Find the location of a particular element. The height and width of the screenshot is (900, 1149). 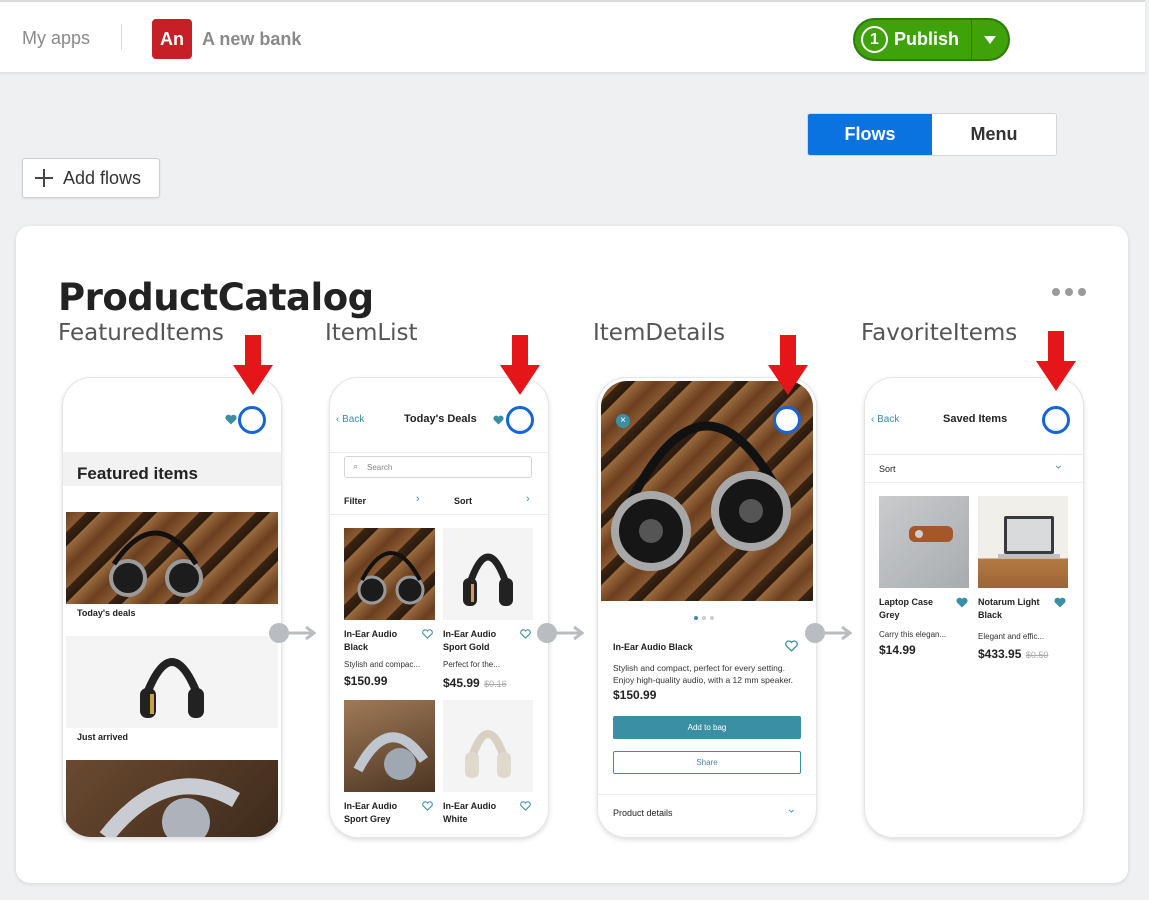

featured-heading: Featured items is located at coordinates (137, 473).